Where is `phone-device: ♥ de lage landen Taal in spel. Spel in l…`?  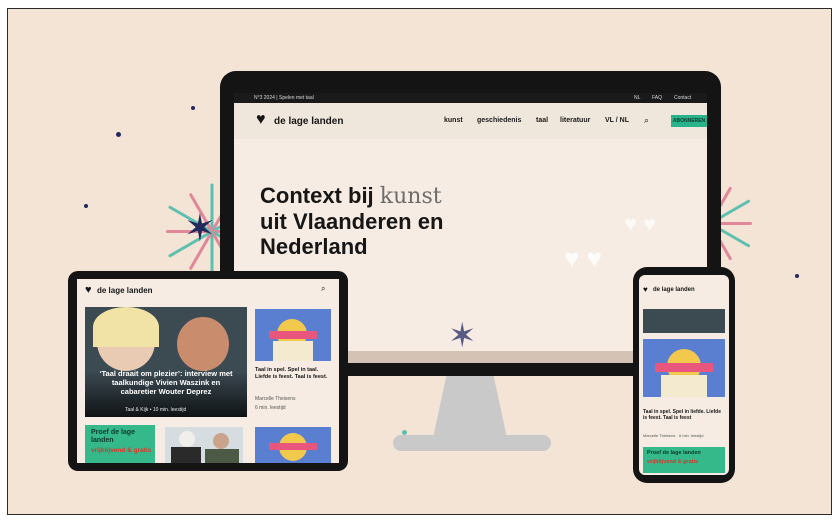 phone-device: ♥ de lage landen Taal in spel. Spel in l… is located at coordinates (684, 375).